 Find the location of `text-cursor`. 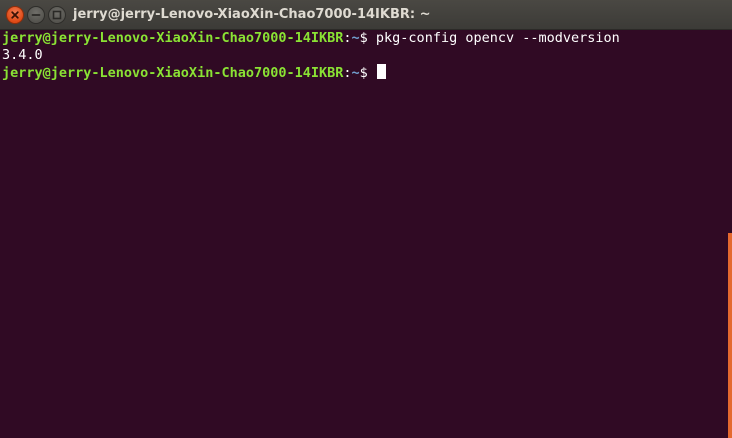

text-cursor is located at coordinates (381, 71).